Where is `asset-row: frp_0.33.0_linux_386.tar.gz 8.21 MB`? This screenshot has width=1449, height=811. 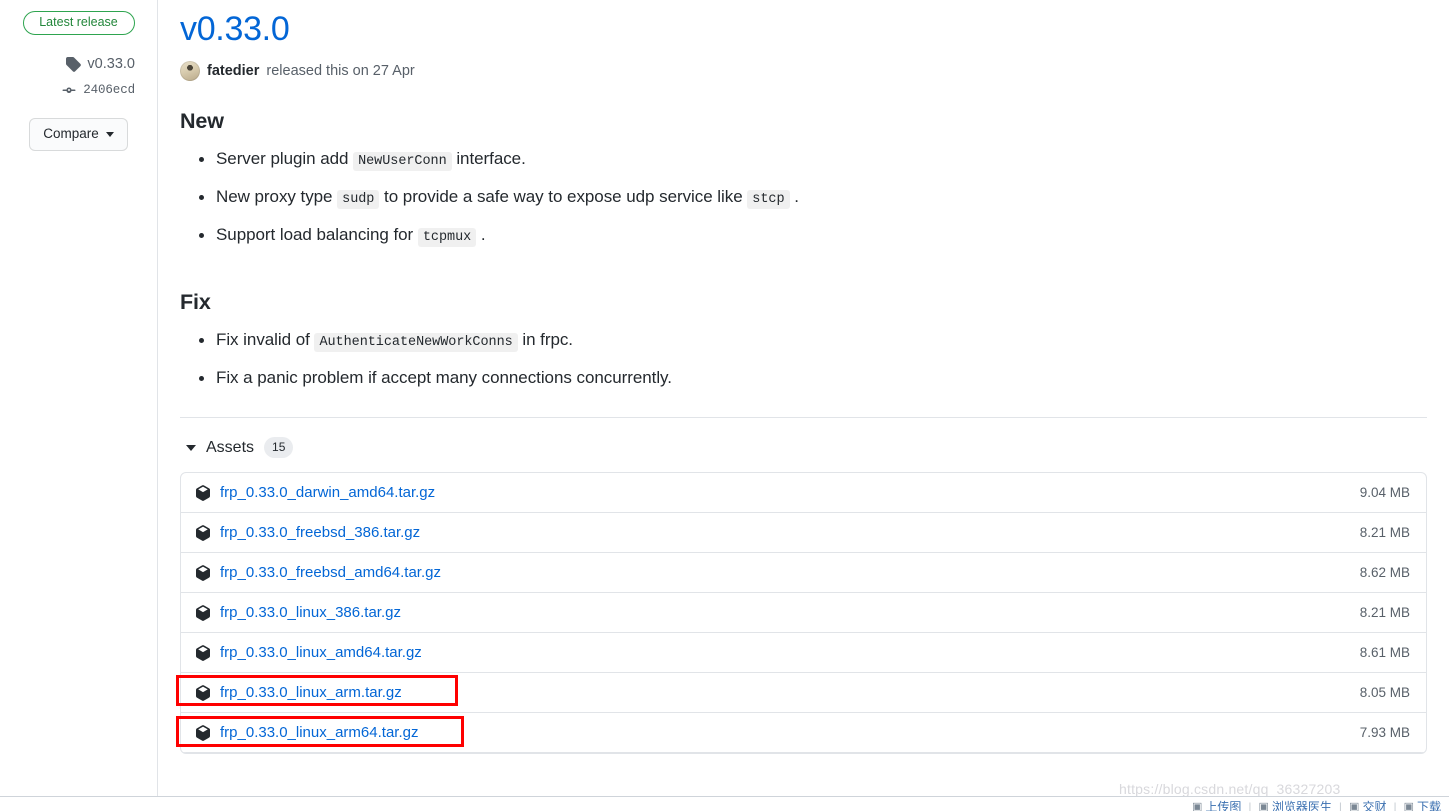
asset-row: frp_0.33.0_linux_386.tar.gz 8.21 MB is located at coordinates (803, 613).